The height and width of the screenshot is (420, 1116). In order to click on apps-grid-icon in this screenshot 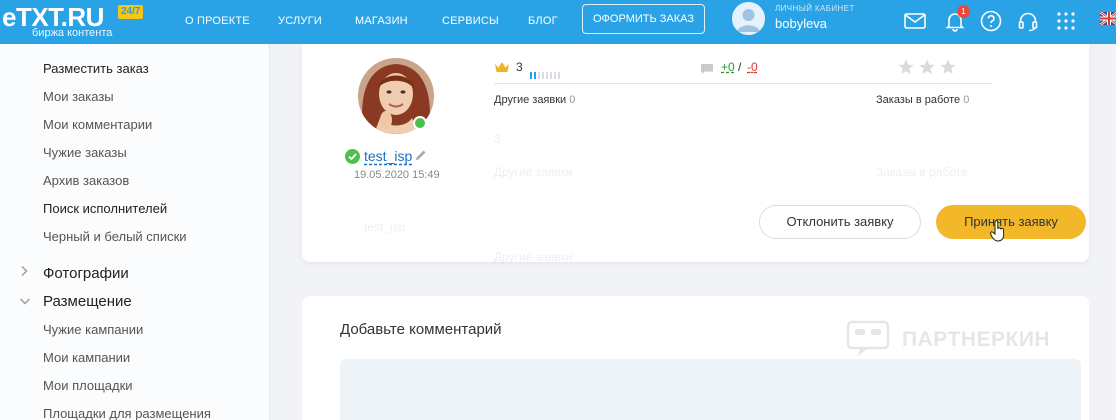, I will do `click(1066, 21)`.